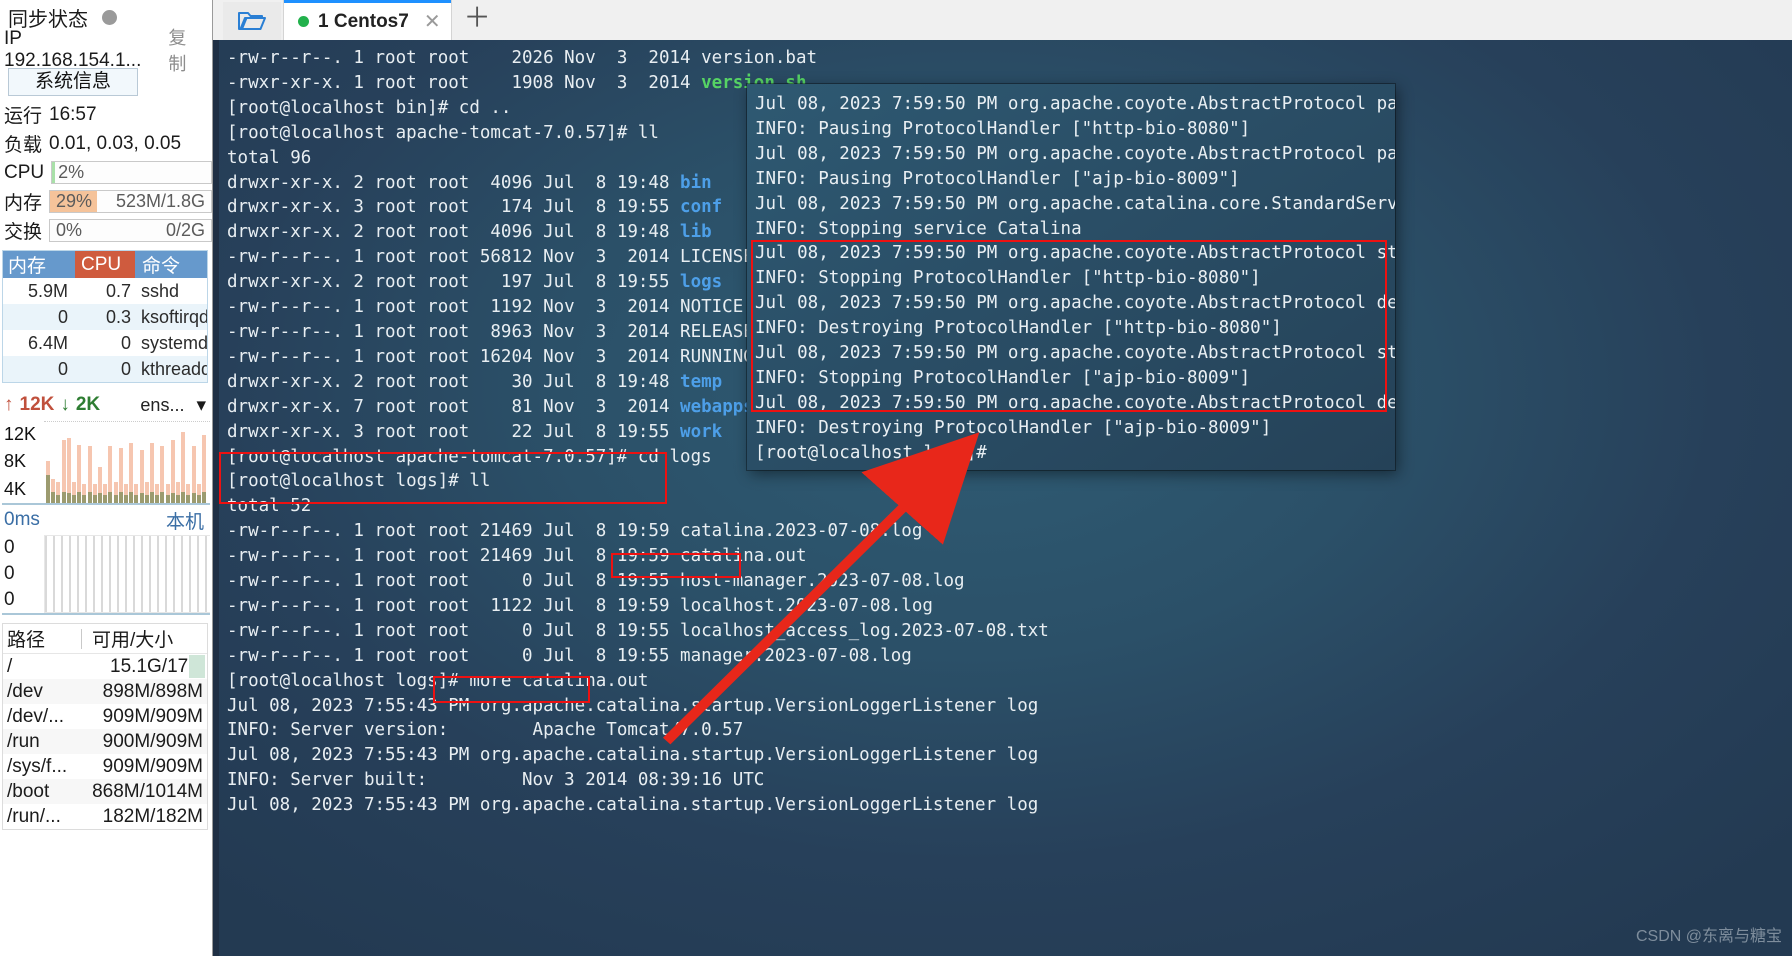 This screenshot has width=1792, height=956. Describe the element at coordinates (105, 343) in the screenshot. I see `process-row: 6.4M 0 systemd` at that location.